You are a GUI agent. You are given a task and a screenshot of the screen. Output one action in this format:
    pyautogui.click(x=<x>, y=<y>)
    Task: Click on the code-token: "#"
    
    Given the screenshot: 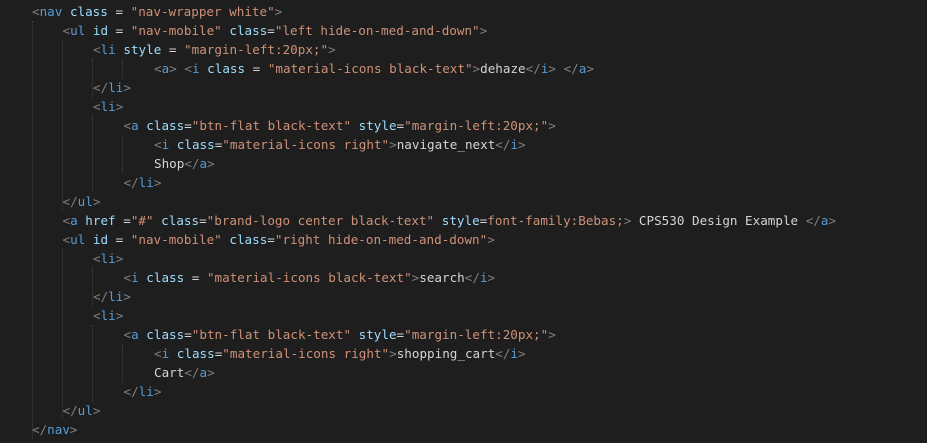 What is the action you would take?
    pyautogui.click(x=142, y=220)
    